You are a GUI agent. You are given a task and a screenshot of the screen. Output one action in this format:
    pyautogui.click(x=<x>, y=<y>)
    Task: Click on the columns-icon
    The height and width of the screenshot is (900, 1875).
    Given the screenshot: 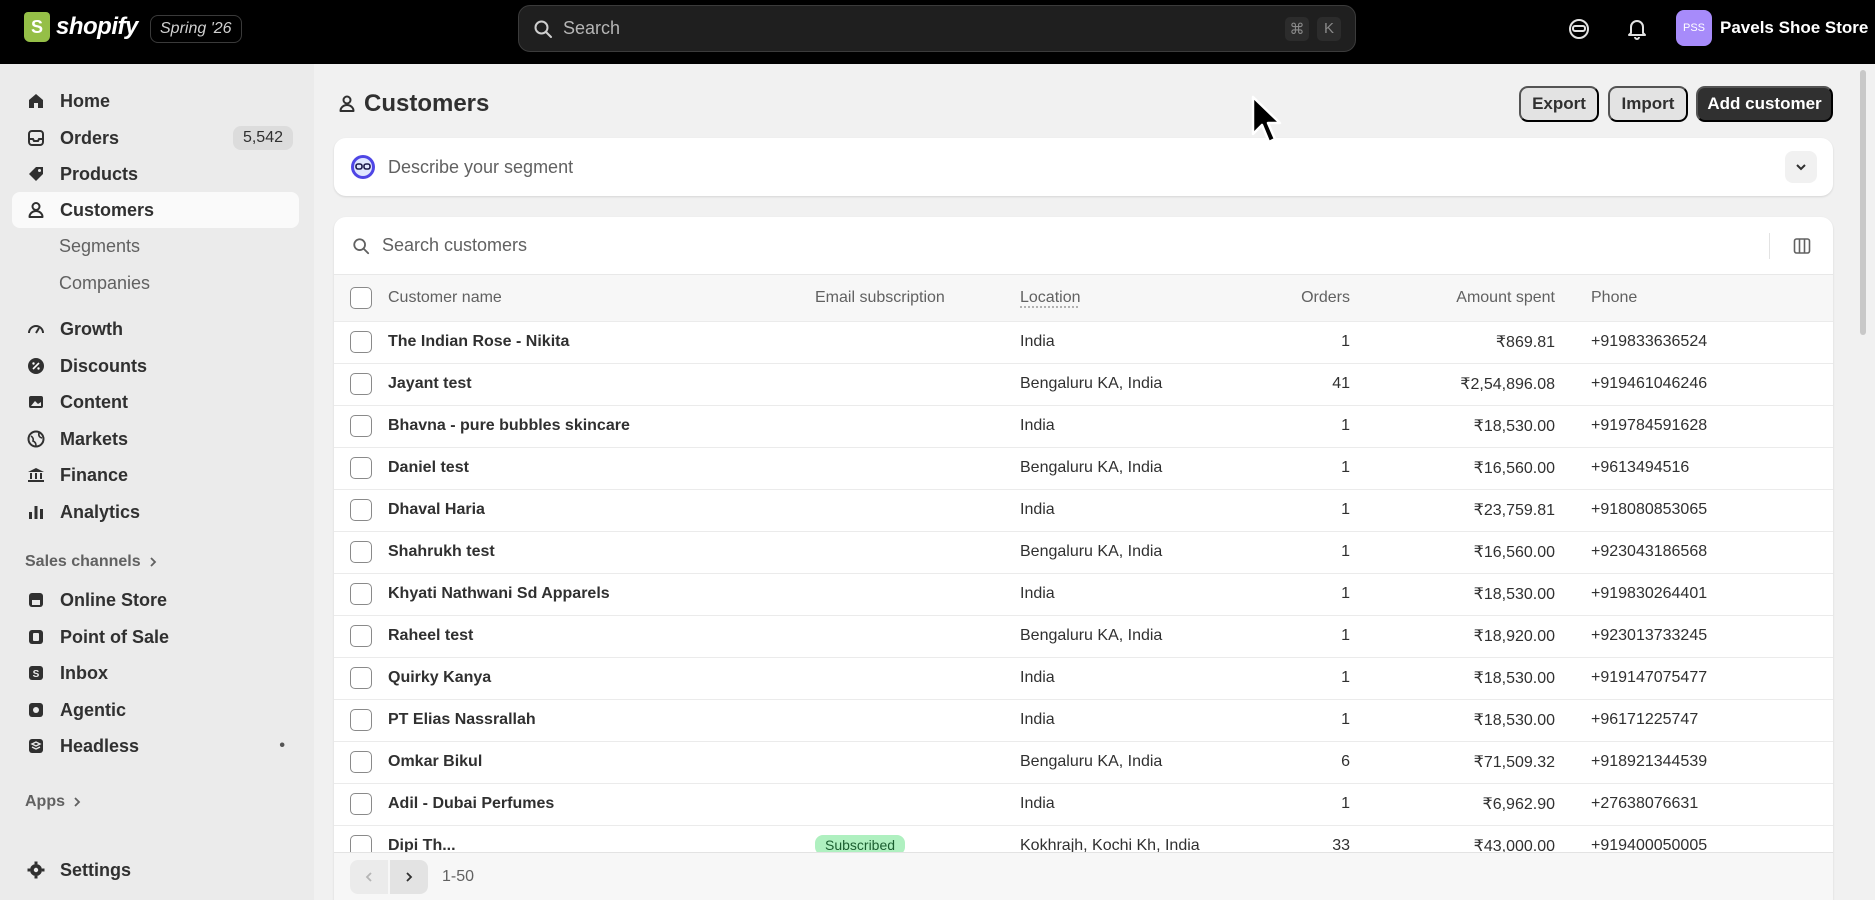 What is the action you would take?
    pyautogui.click(x=1792, y=245)
    